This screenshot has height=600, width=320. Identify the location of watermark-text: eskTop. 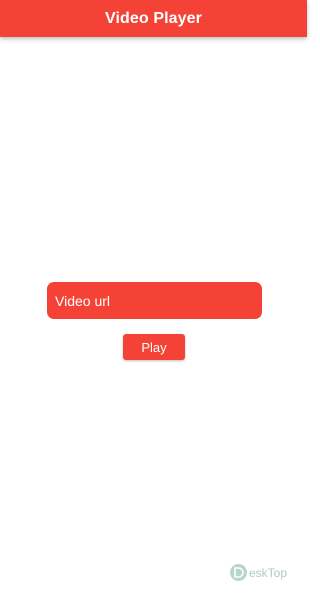
(268, 572).